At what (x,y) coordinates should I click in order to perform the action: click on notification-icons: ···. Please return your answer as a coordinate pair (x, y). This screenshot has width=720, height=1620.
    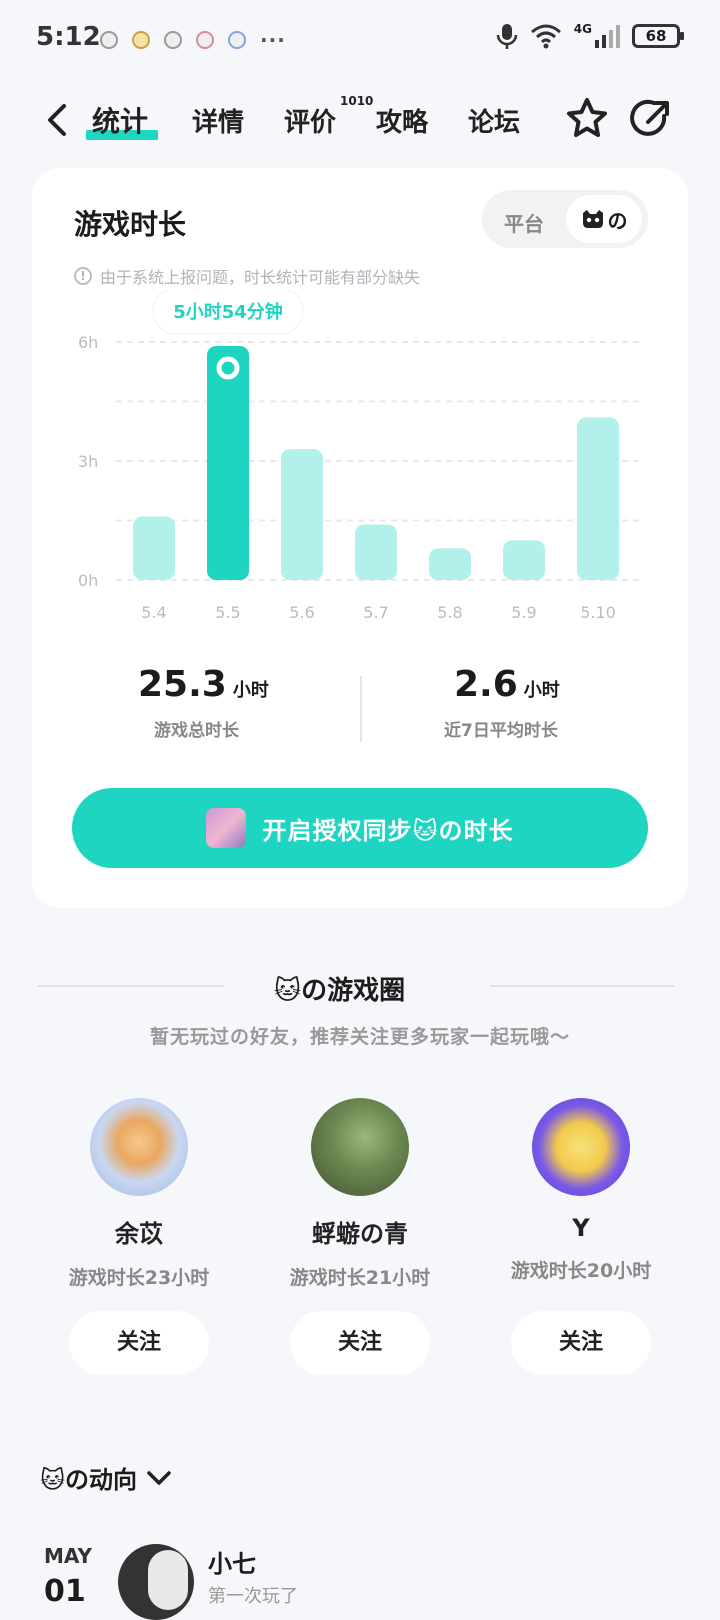
    Looking at the image, I should click on (193, 40).